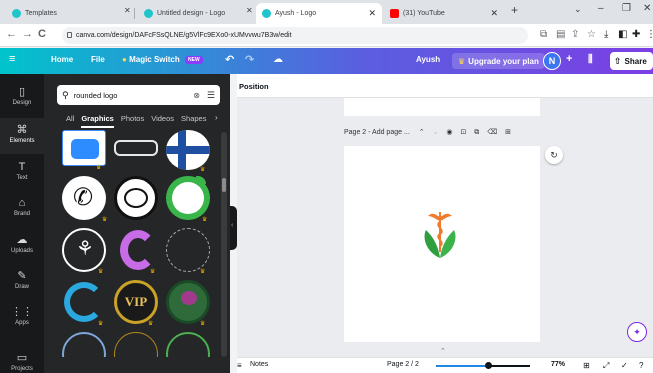 The image size is (653, 373). I want to click on panel-scrollbar-thumb, so click(224, 185).